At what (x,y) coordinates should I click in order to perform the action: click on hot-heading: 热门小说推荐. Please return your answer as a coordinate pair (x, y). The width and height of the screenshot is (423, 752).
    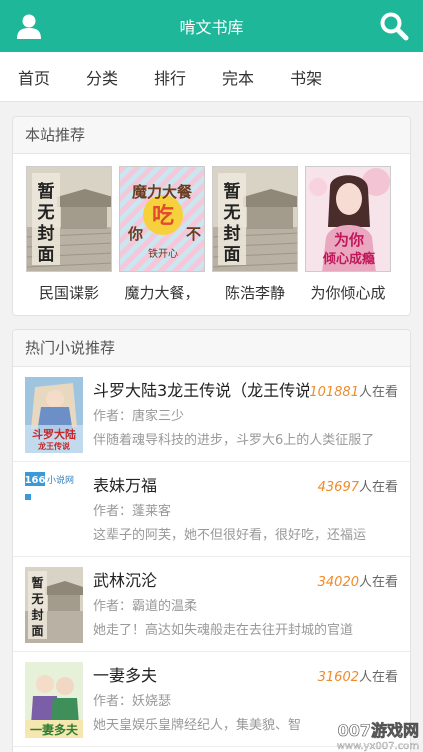
    Looking at the image, I should click on (211, 348).